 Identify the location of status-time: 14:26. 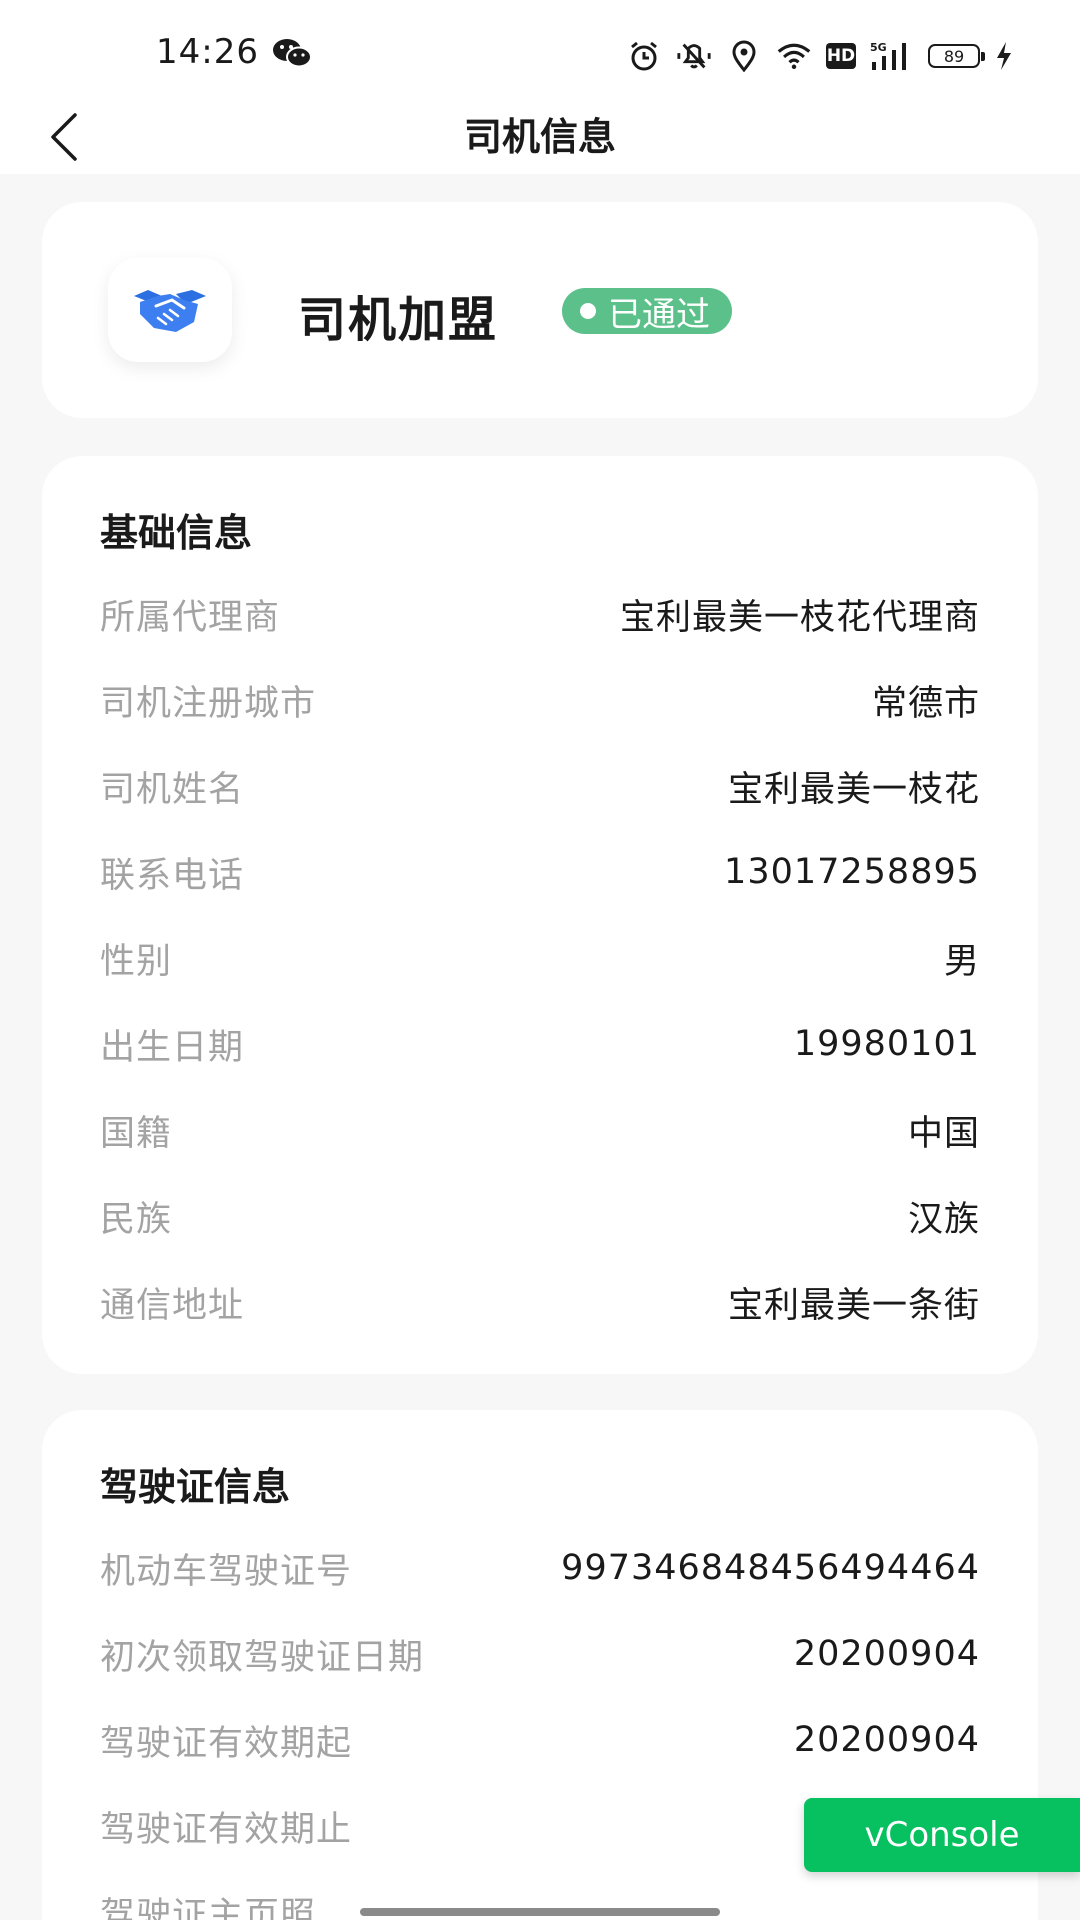
(207, 52).